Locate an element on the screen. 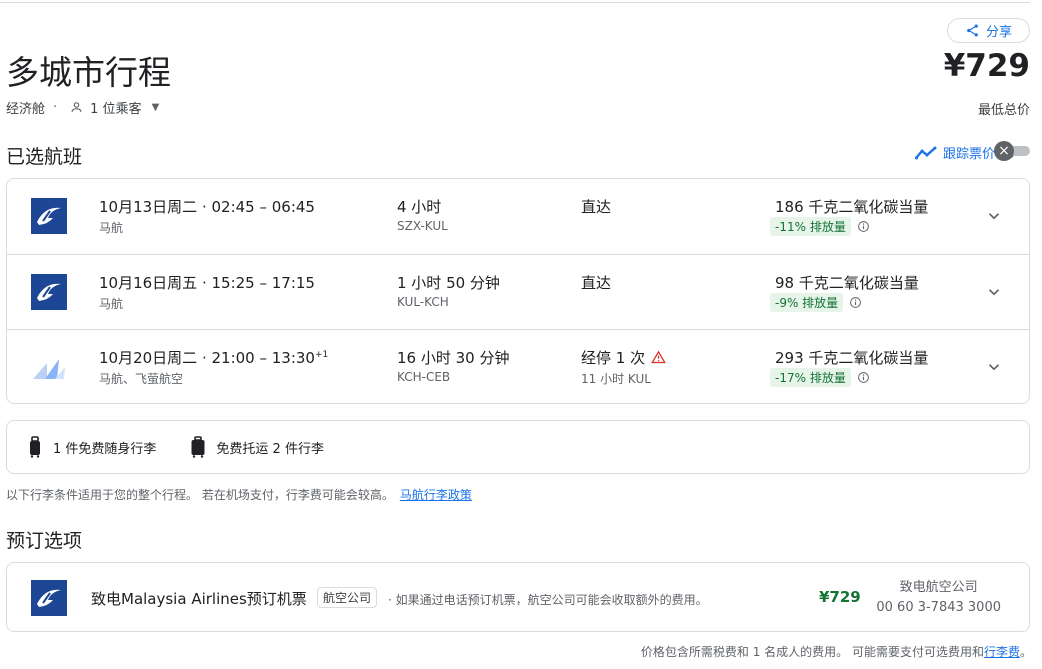  booking-price: ¥729 is located at coordinates (840, 597).